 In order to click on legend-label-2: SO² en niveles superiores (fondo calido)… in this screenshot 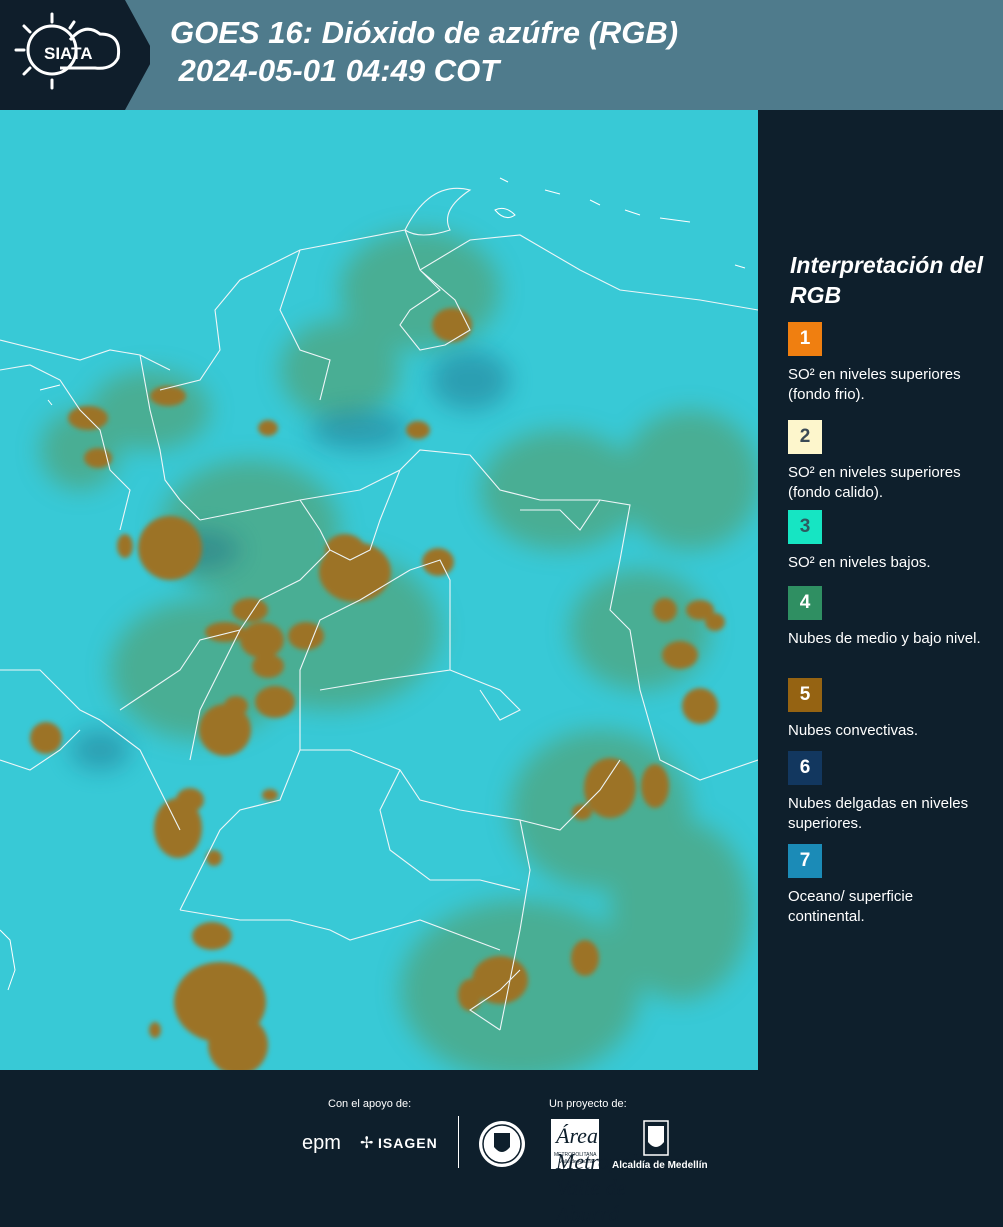, I will do `click(874, 482)`.